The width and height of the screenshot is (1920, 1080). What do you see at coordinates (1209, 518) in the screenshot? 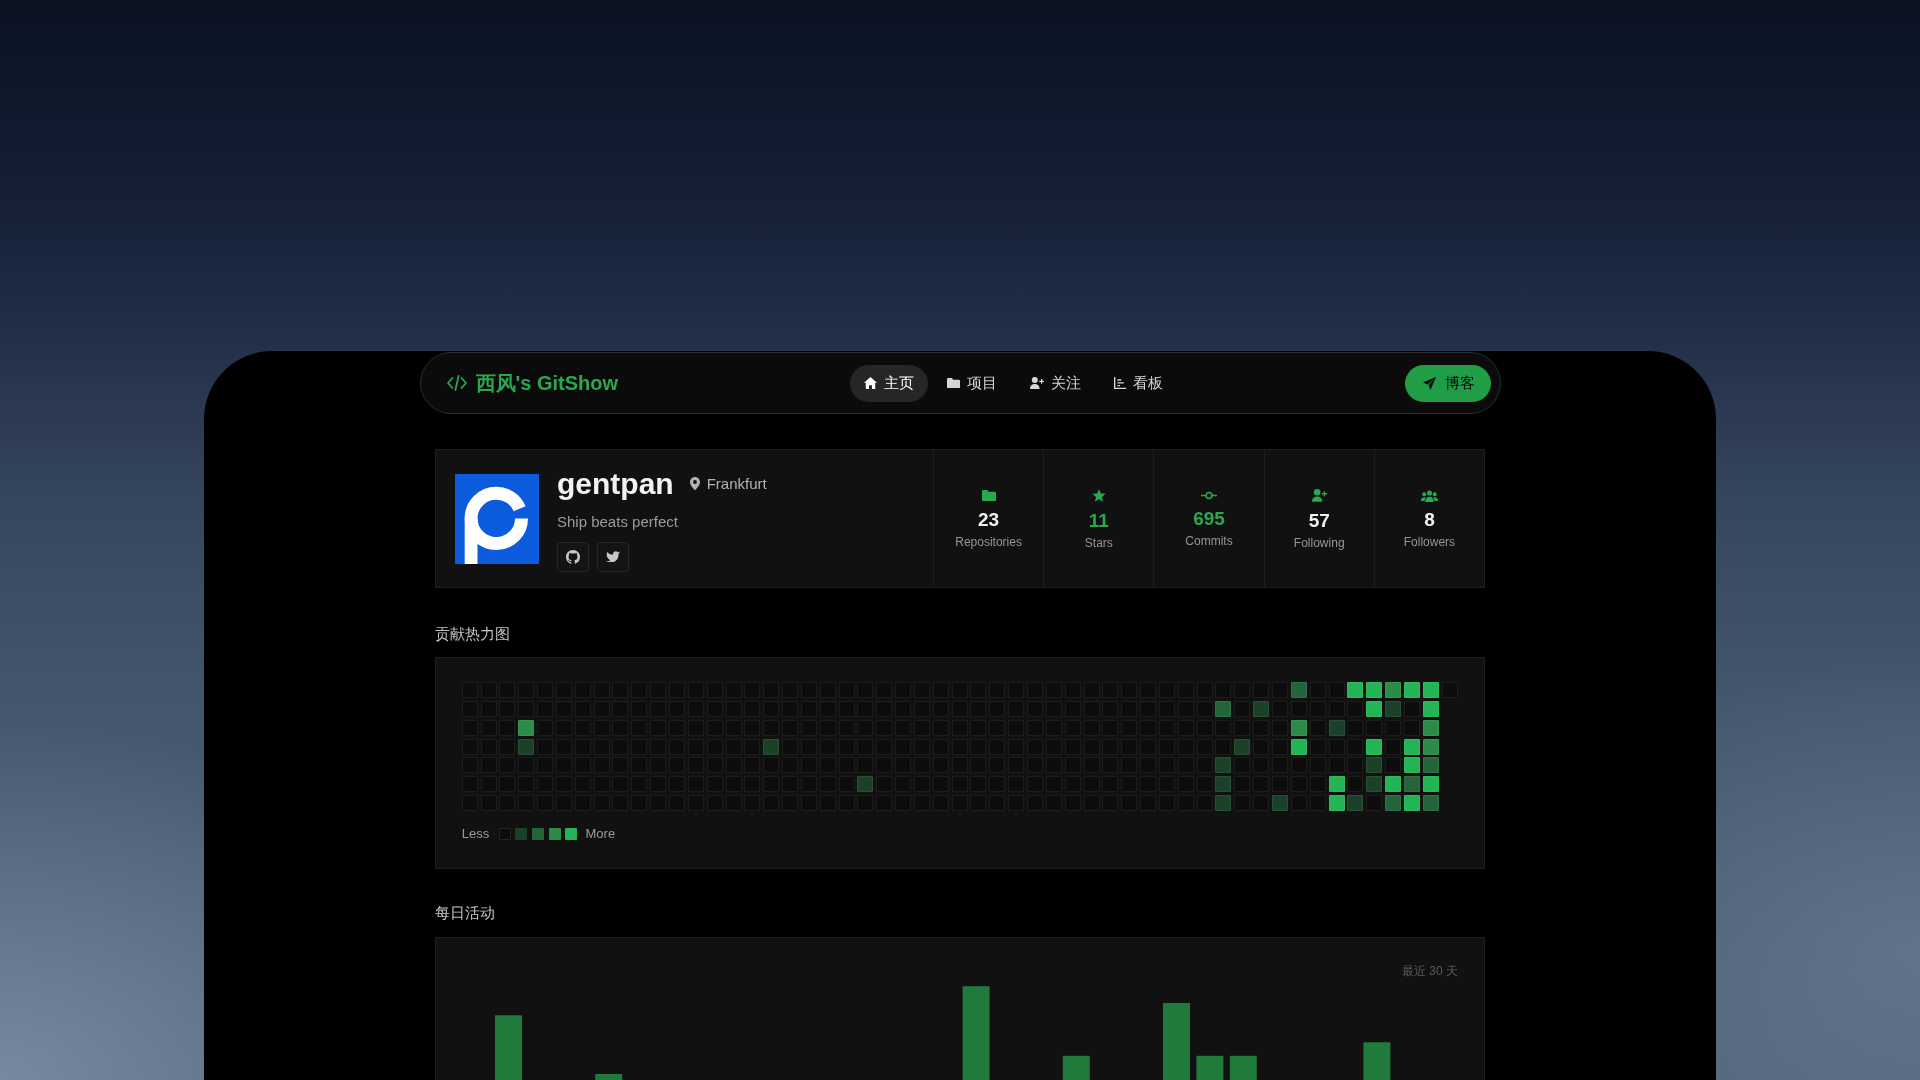
I see `stat-value: 695` at bounding box center [1209, 518].